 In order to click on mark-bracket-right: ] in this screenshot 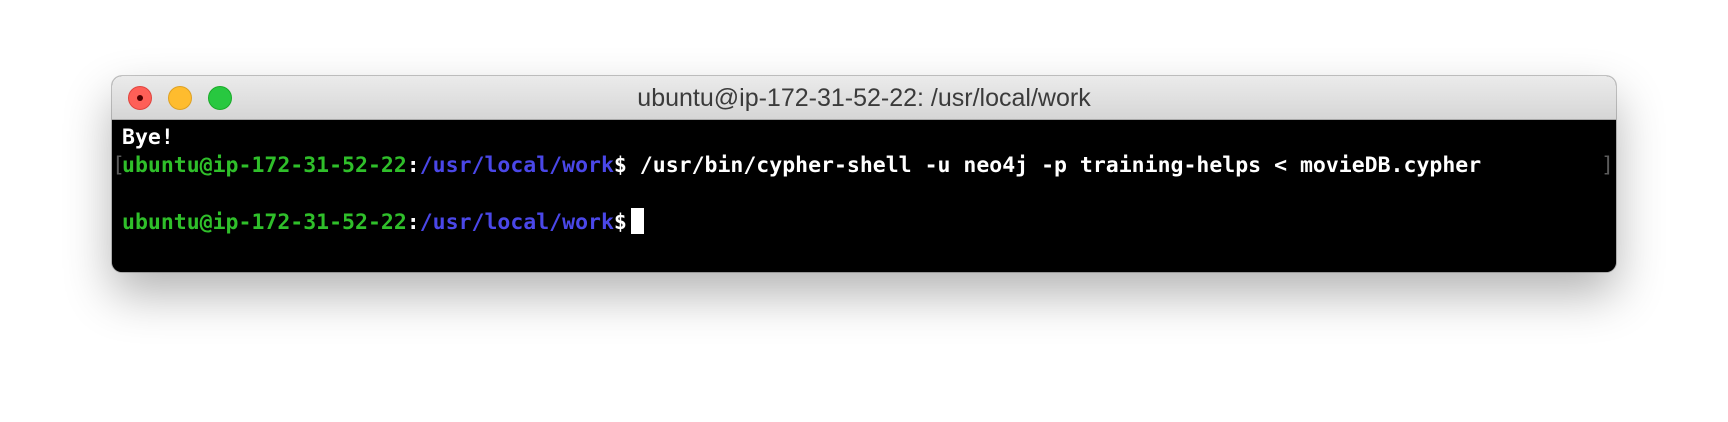, I will do `click(1607, 165)`.